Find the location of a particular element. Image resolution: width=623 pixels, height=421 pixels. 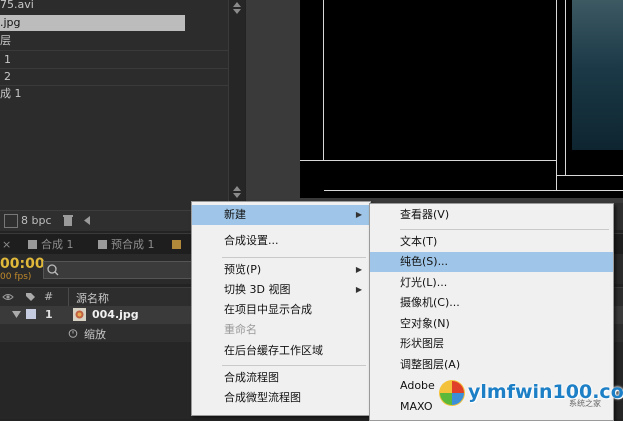

source-name-header: 源名称 is located at coordinates (92, 298).